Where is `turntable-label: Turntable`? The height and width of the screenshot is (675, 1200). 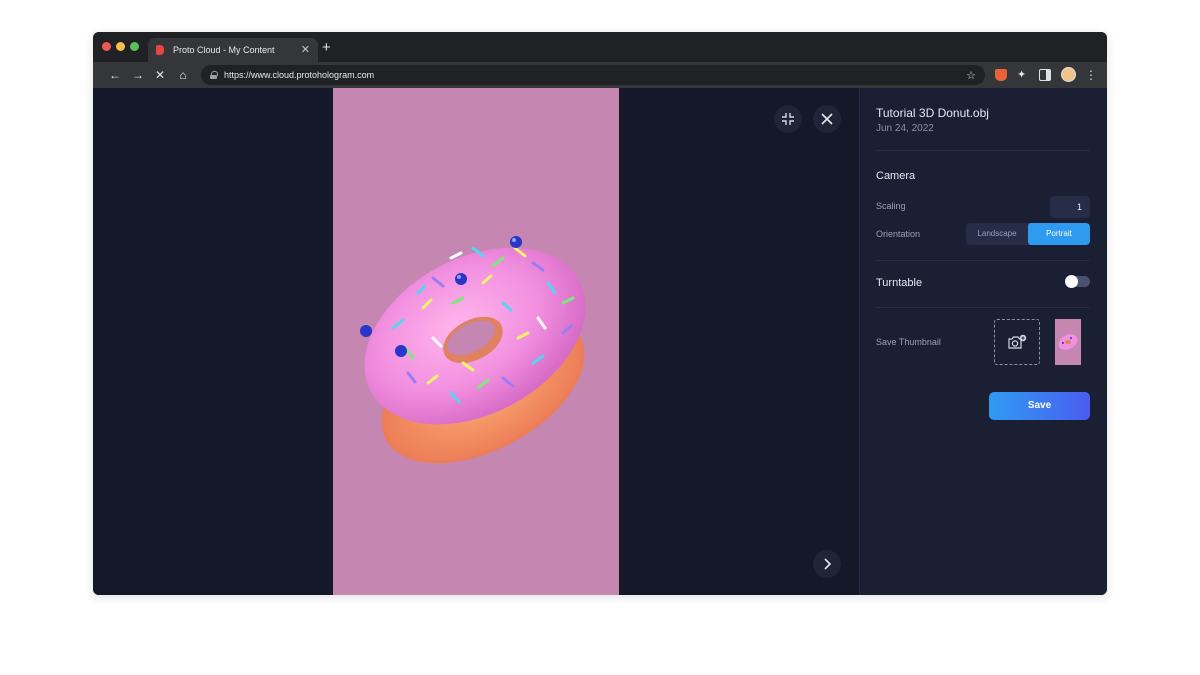 turntable-label: Turntable is located at coordinates (899, 283).